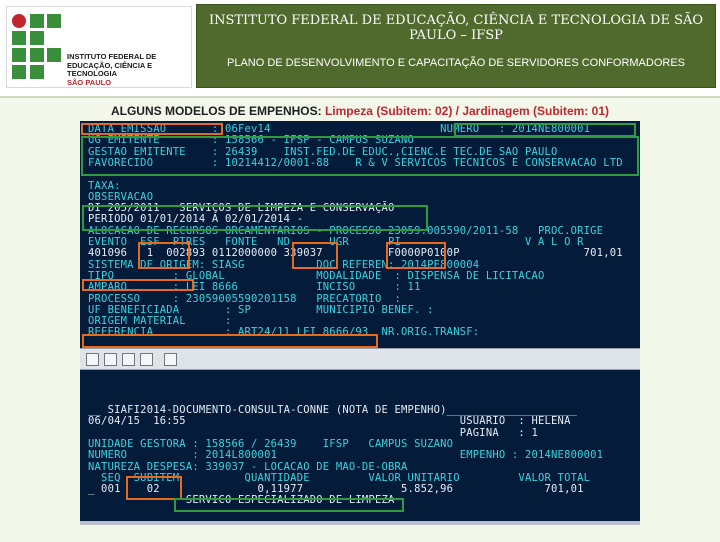 The height and width of the screenshot is (542, 720). I want to click on highlight-tipo, so click(138, 285).